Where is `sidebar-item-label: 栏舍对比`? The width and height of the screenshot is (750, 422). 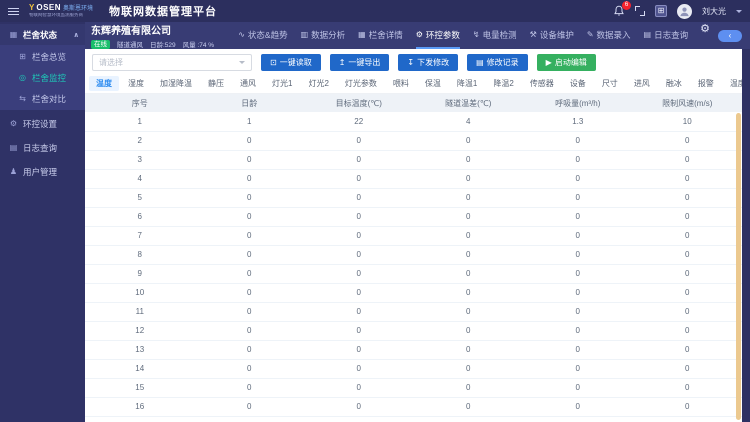 sidebar-item-label: 栏舍对比 is located at coordinates (49, 98).